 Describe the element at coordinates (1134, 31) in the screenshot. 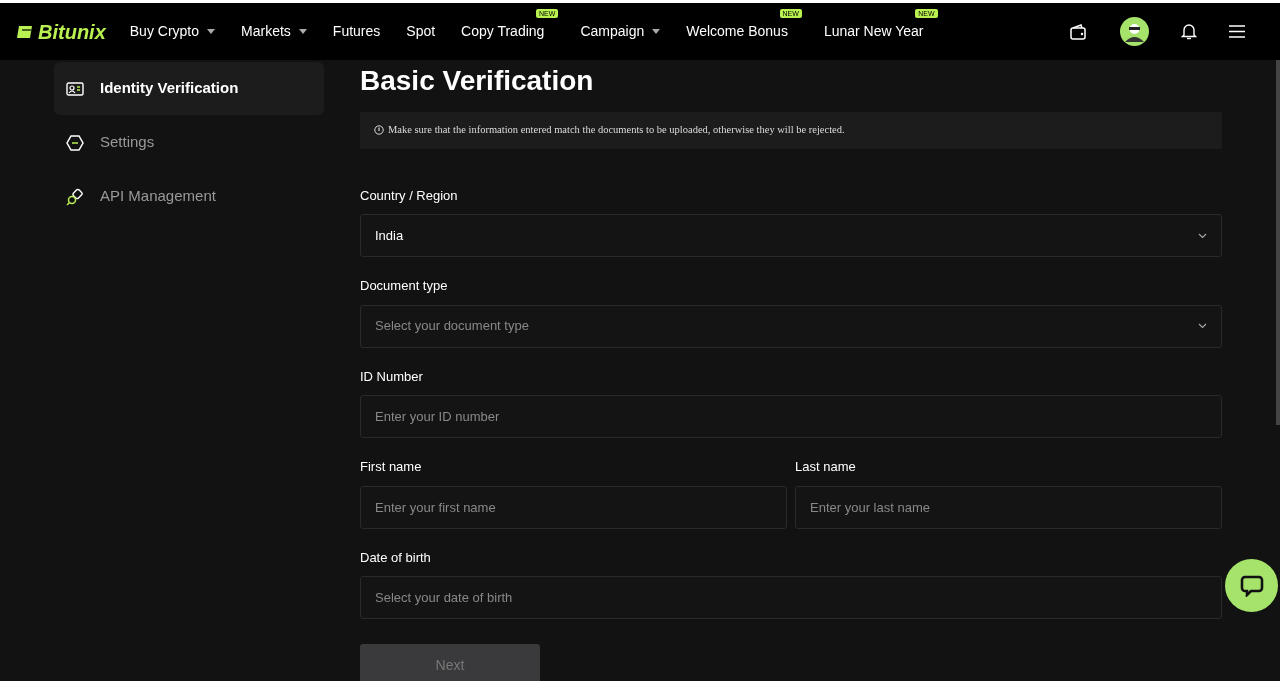

I see `avatar-icon` at that location.